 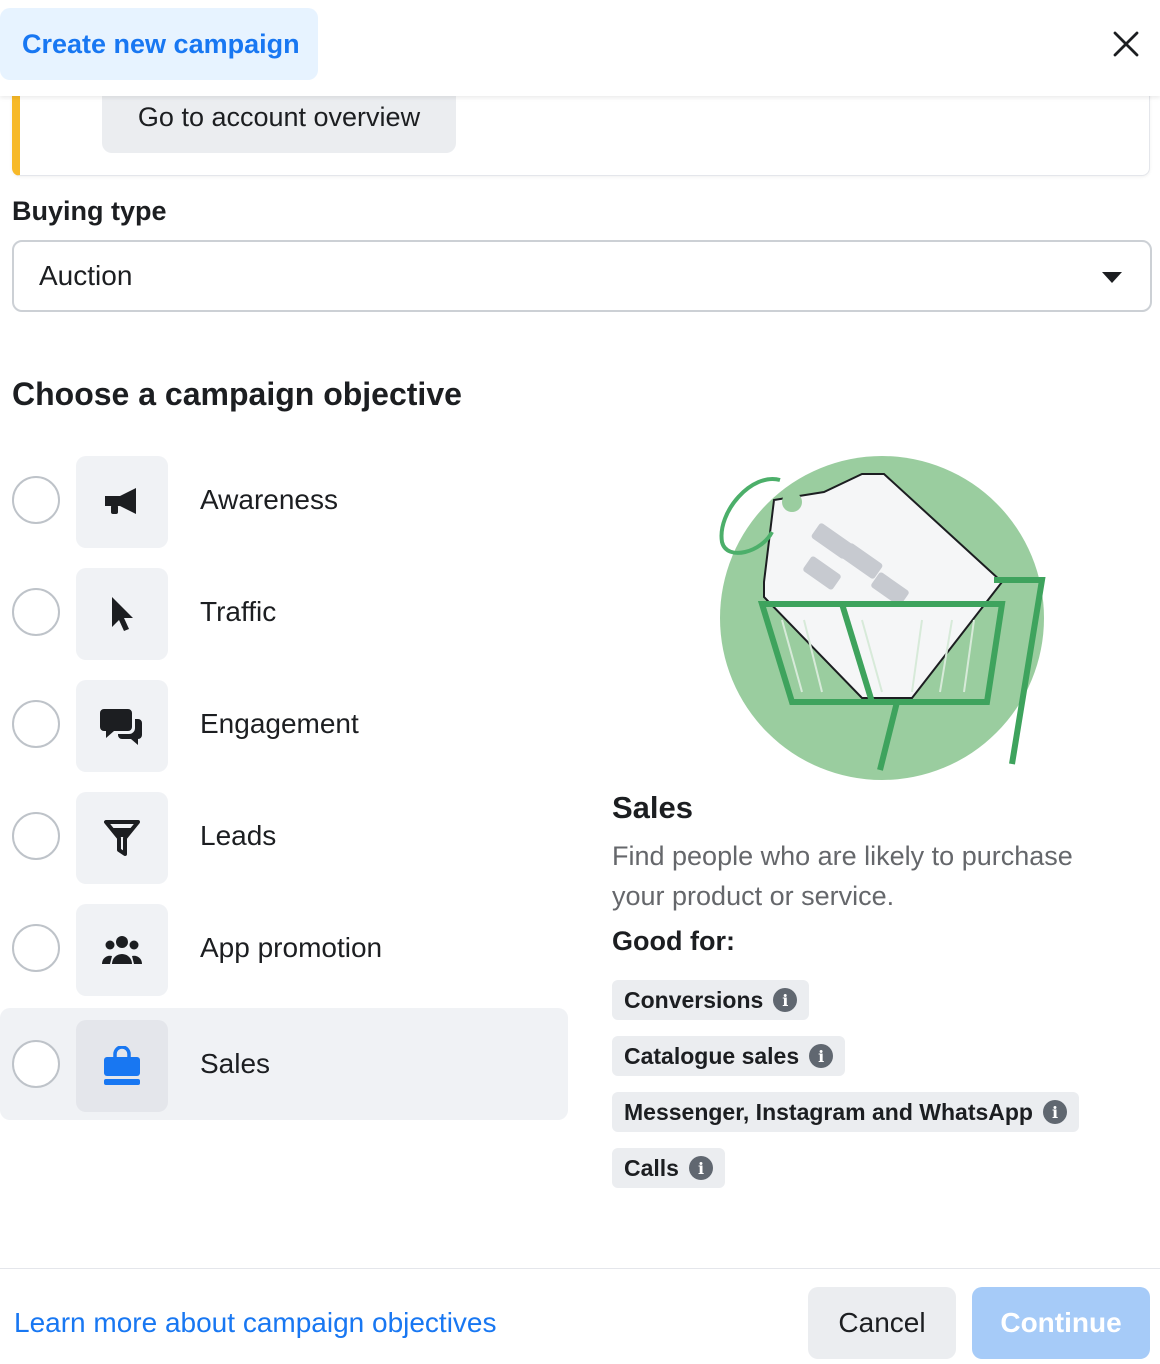 I want to click on dialog-title: Create new campaign, so click(x=161, y=43).